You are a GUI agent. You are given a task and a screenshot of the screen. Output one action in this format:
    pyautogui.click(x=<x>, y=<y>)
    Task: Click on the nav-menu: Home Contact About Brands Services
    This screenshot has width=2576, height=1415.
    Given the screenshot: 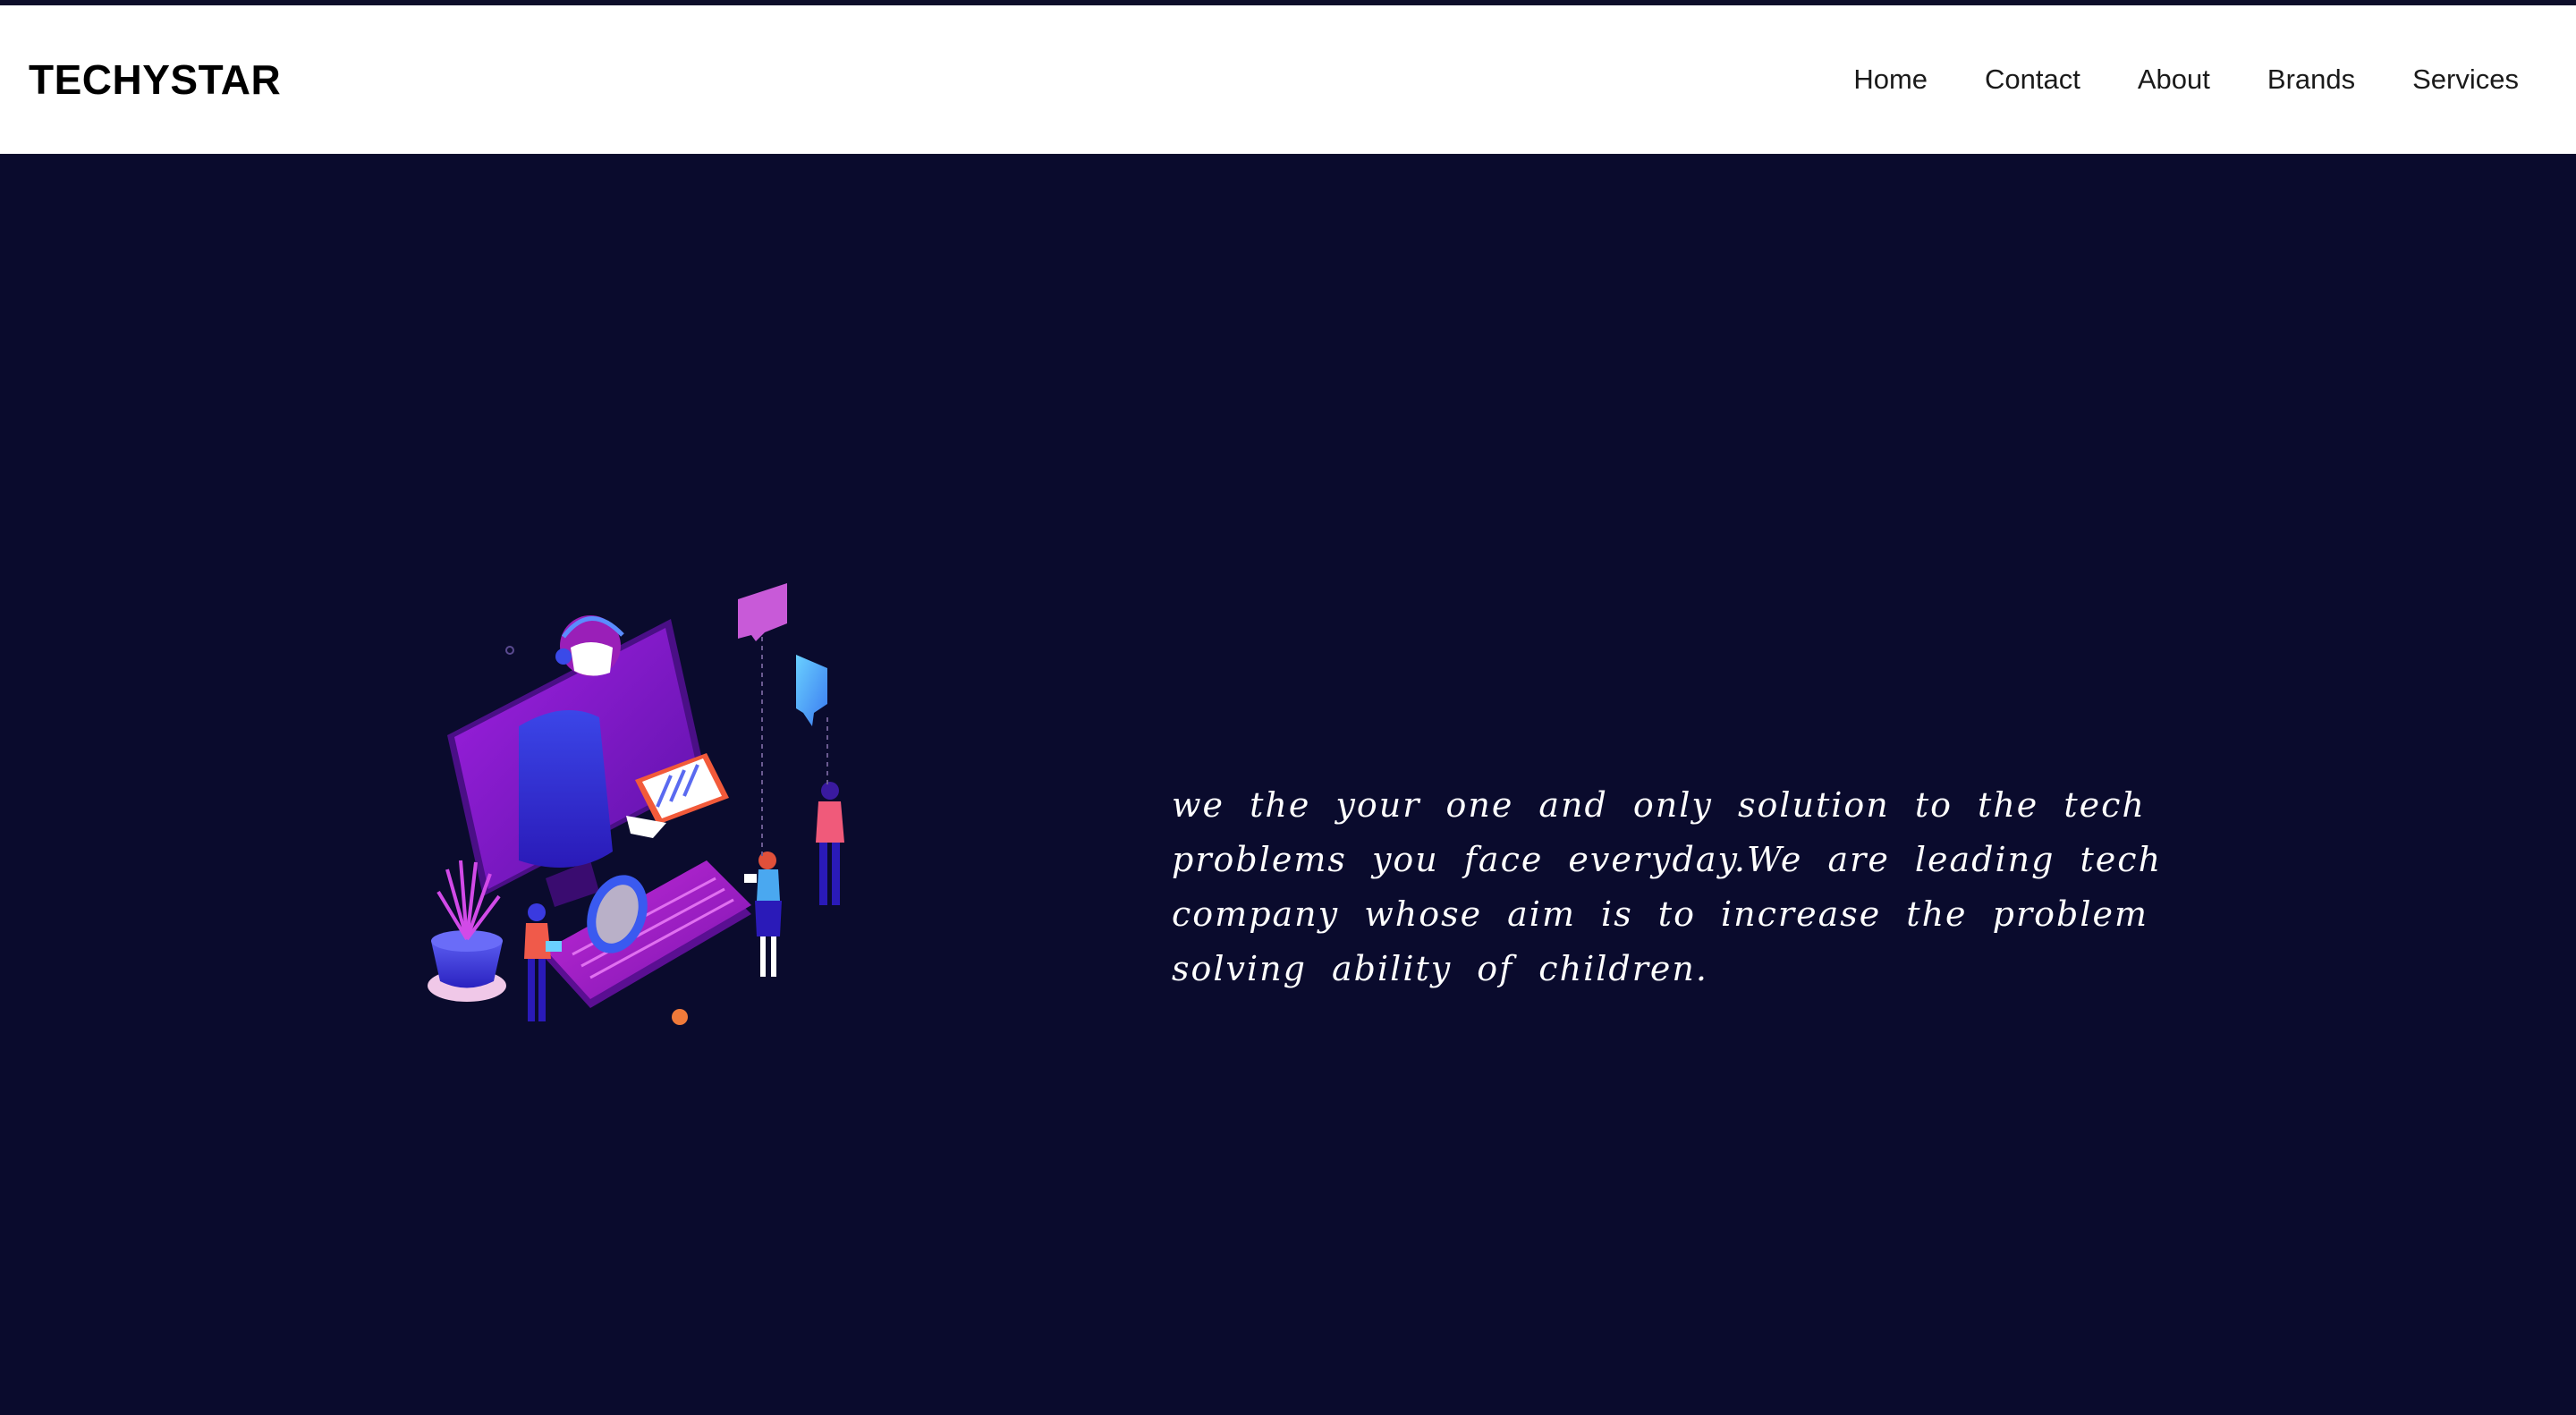 What is the action you would take?
    pyautogui.click(x=2186, y=80)
    